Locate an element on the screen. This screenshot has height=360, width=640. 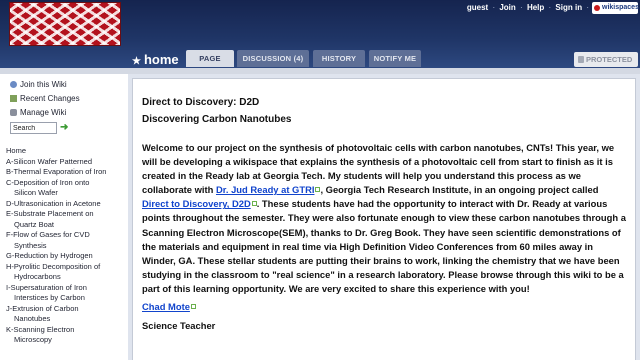
nav-link-b: B-Thermal Evaporation of Iron is located at coordinates (66, 172).